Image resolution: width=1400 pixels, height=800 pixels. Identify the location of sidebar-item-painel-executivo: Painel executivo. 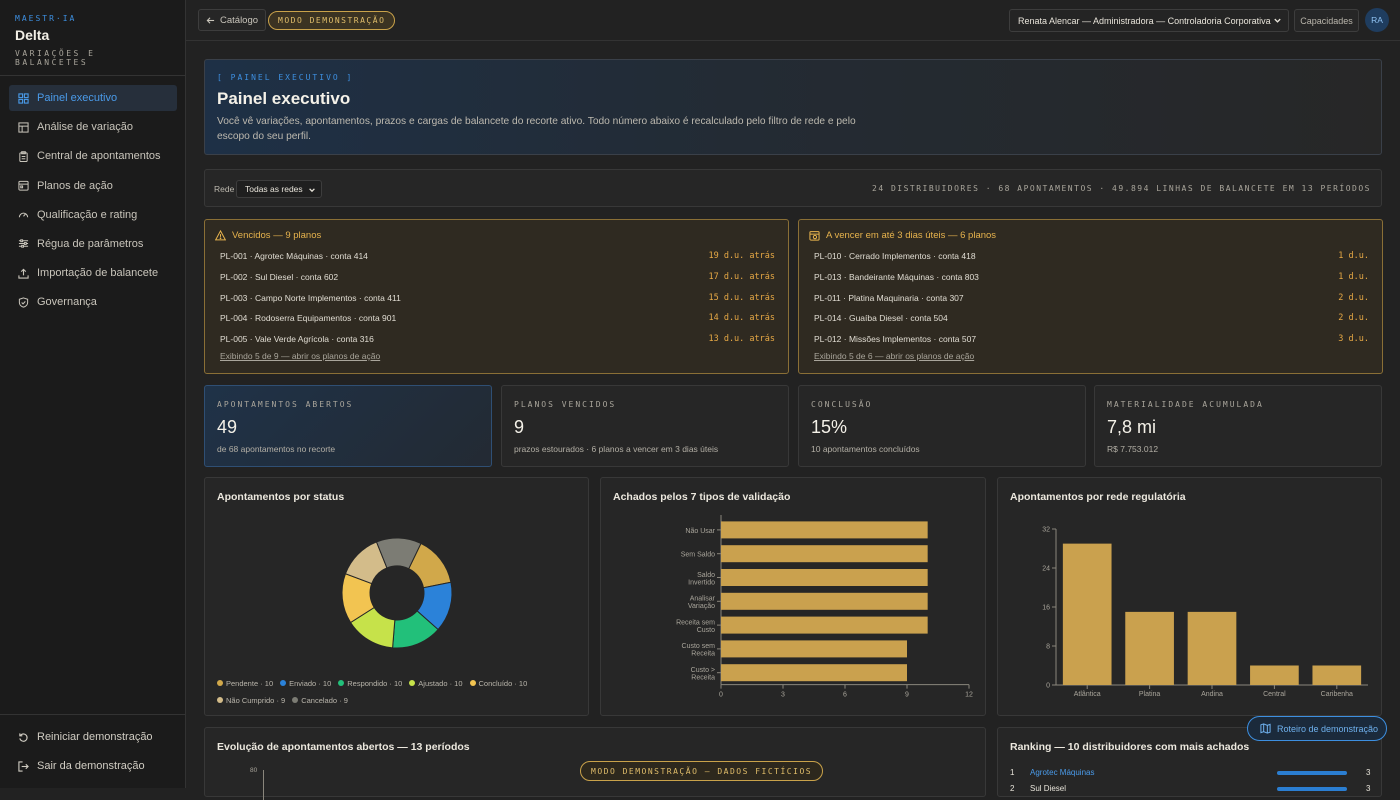
(93, 98).